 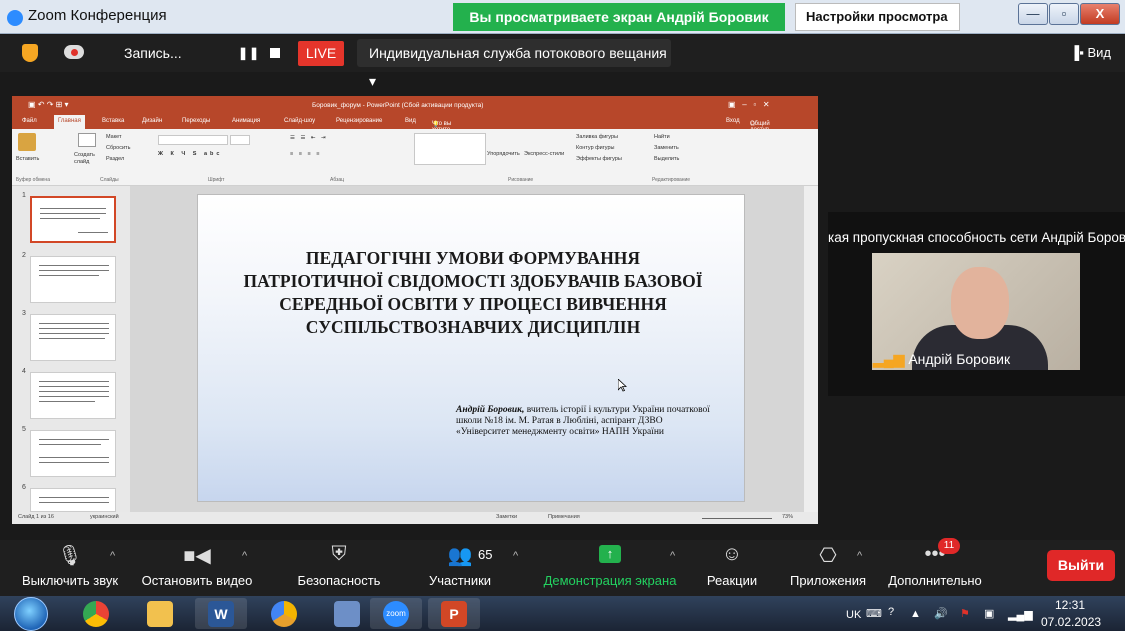 What do you see at coordinates (196, 121) in the screenshot?
I see `ppt-tab-transitions: Переходы` at bounding box center [196, 121].